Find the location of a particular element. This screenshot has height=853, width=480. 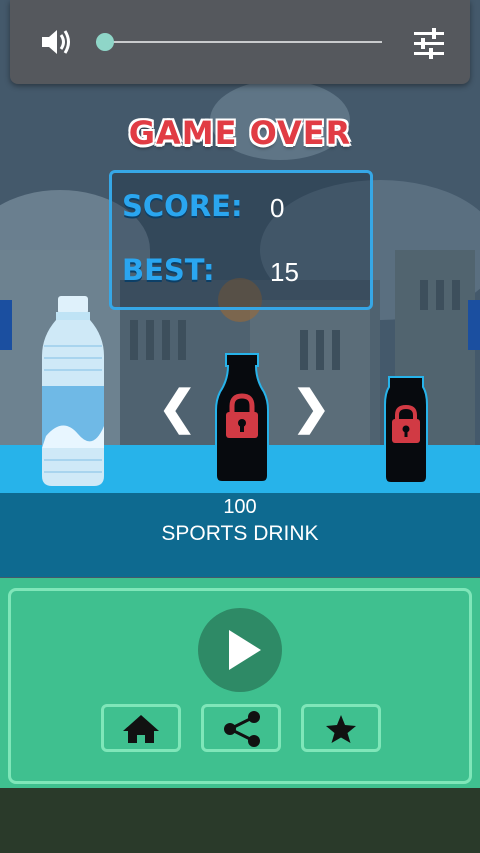

volume-slider-track is located at coordinates (239, 42).